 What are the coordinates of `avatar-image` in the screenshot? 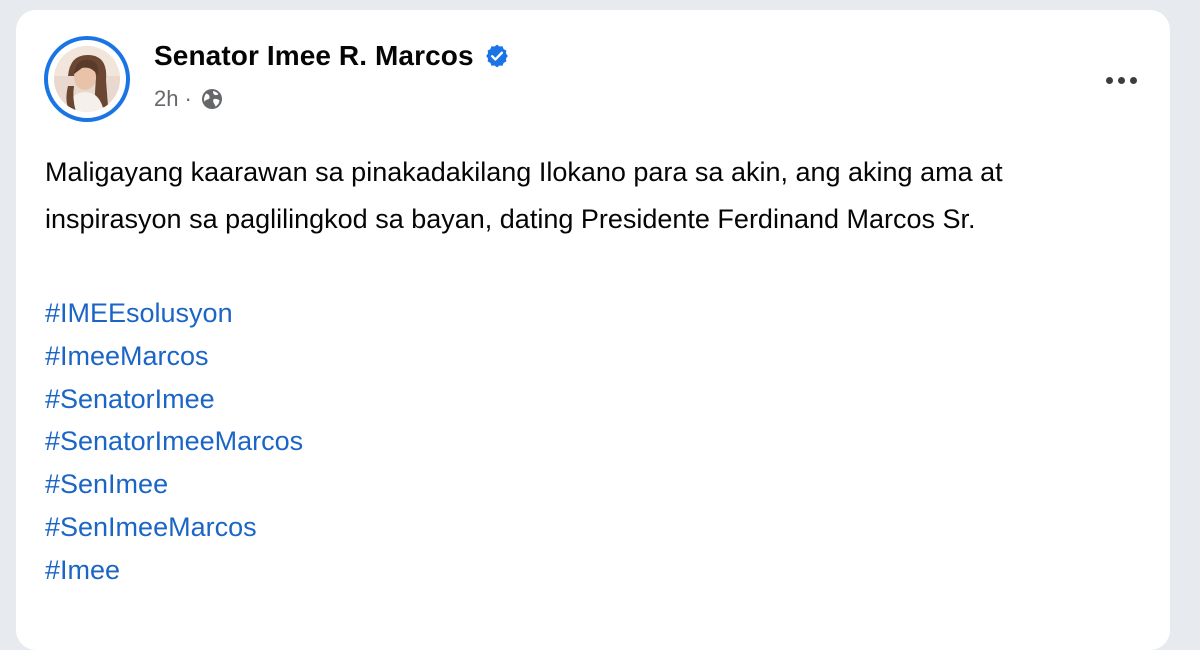 It's located at (87, 79).